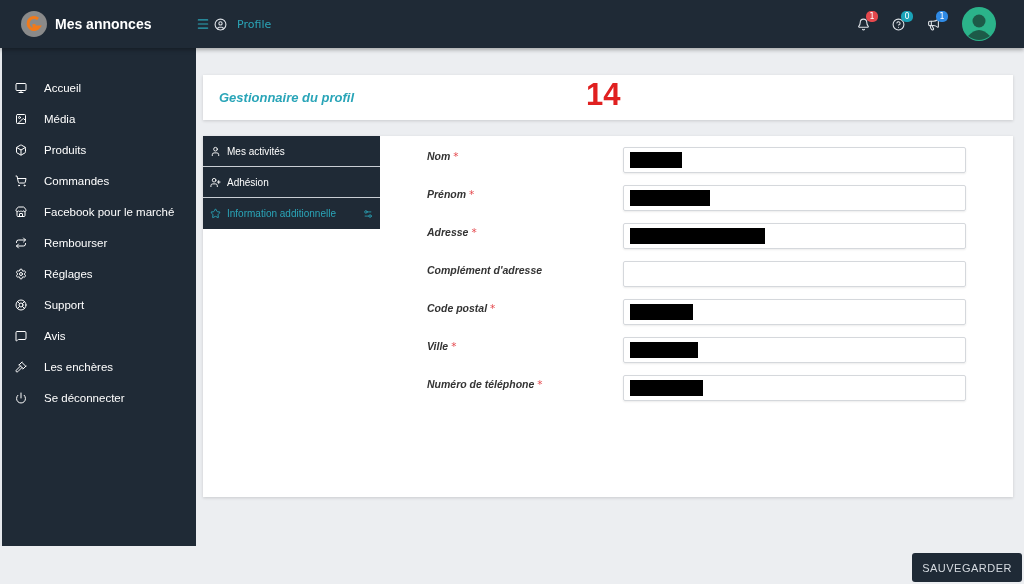 The image size is (1024, 584). What do you see at coordinates (21, 336) in the screenshot?
I see `comment-icon` at bounding box center [21, 336].